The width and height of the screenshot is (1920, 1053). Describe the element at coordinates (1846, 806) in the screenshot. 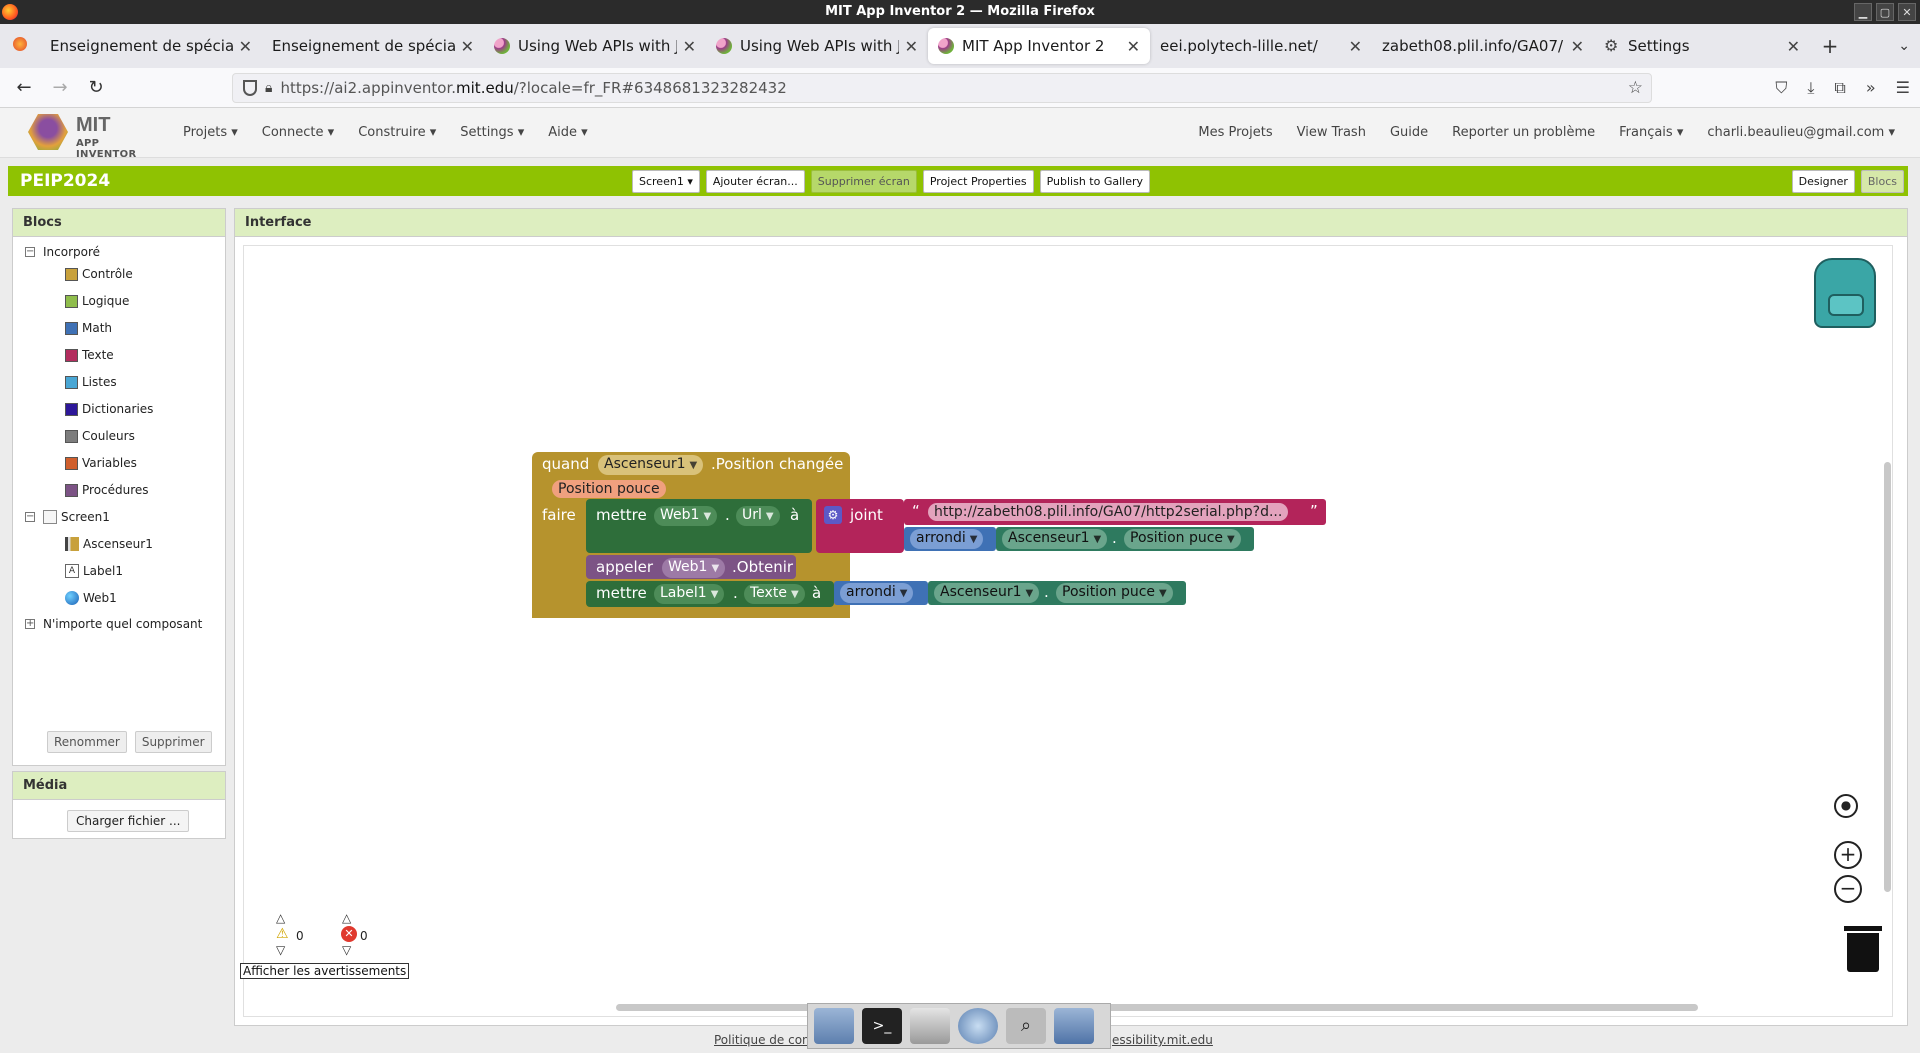

I see `recenter-icon: ●` at that location.